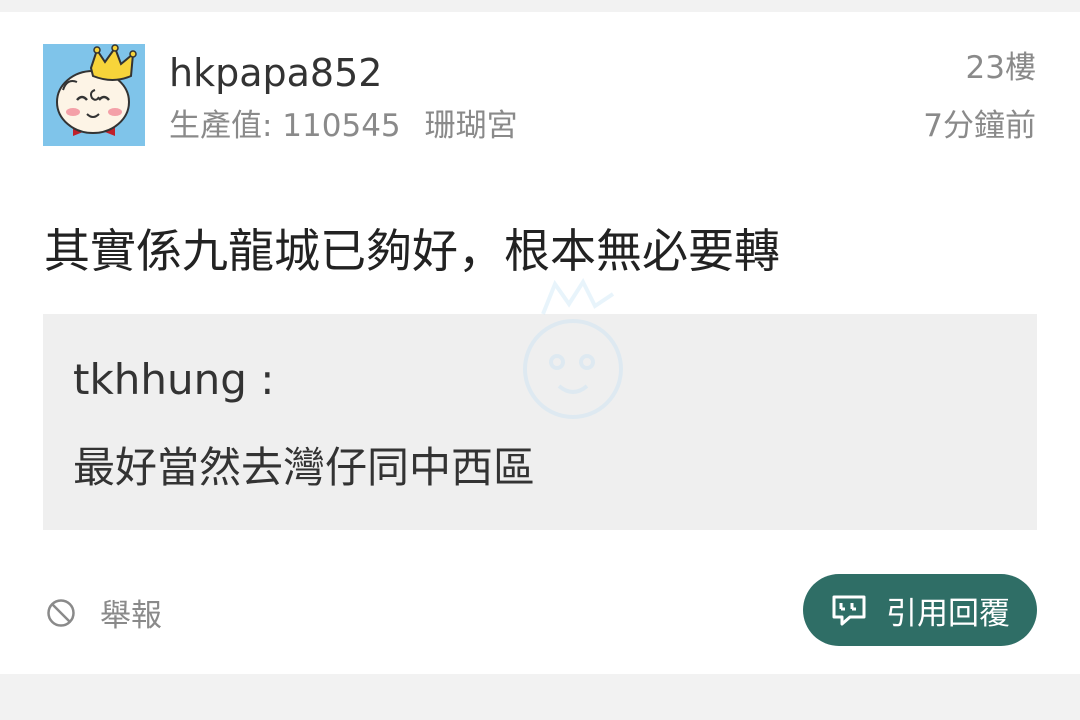 This screenshot has width=1080, height=720. I want to click on report-label: 舉報, so click(131, 616).